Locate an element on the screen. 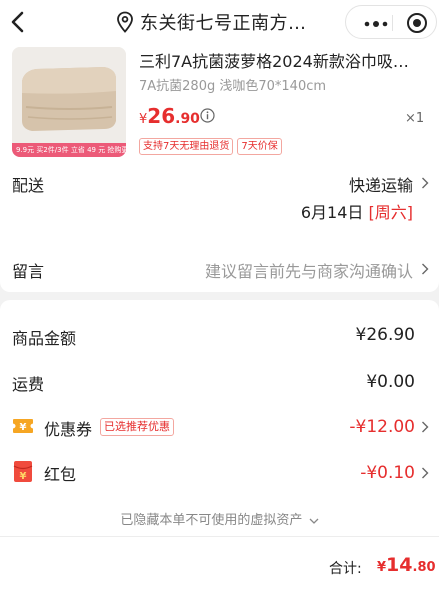 The width and height of the screenshot is (439, 596). product-spec: 7A抗菌280g 浅咖色70*140cm is located at coordinates (233, 86).